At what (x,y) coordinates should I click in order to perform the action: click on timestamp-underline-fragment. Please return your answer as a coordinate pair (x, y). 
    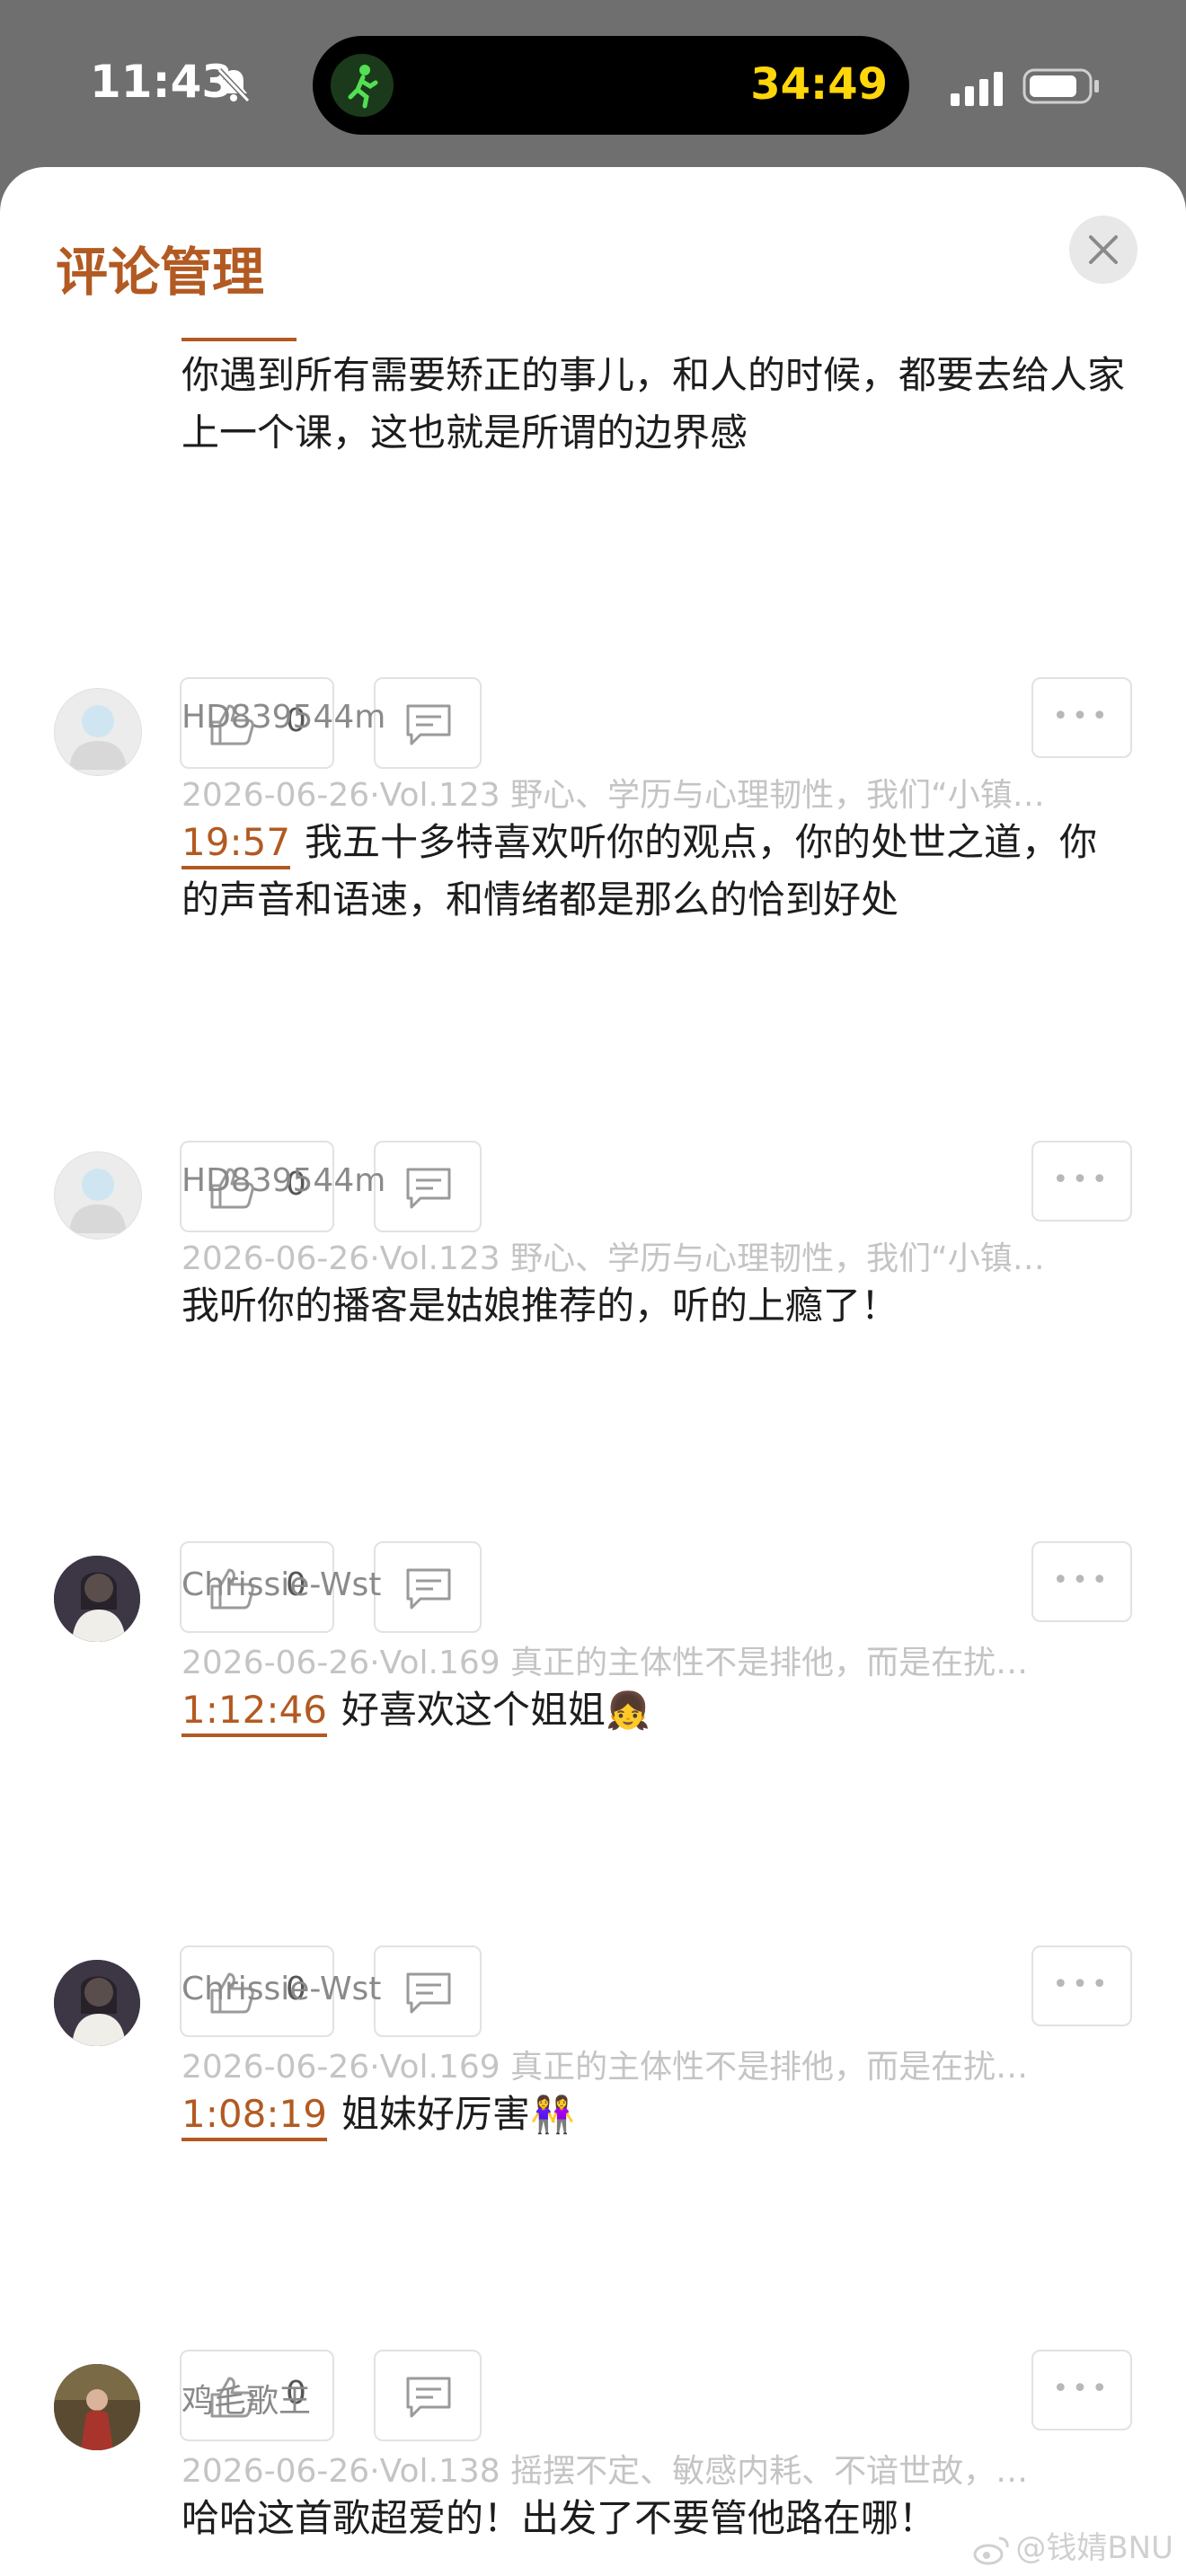
    Looking at the image, I should click on (238, 339).